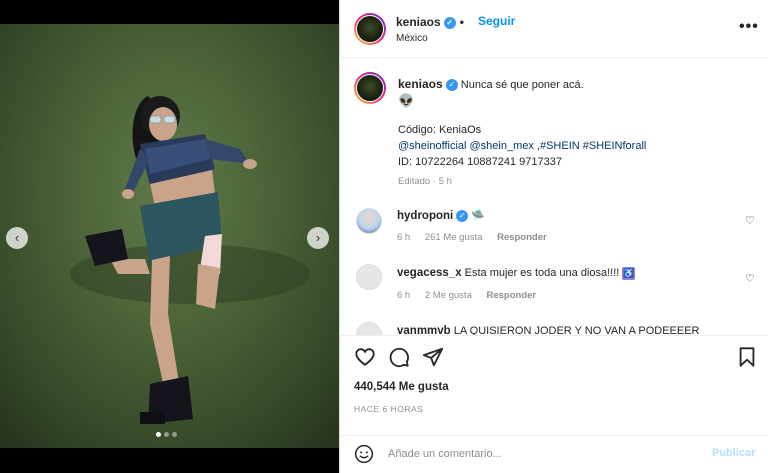 This screenshot has height=473, width=768. I want to click on comment-meta: 6 h 261 Me gusta Responder, so click(478, 237).